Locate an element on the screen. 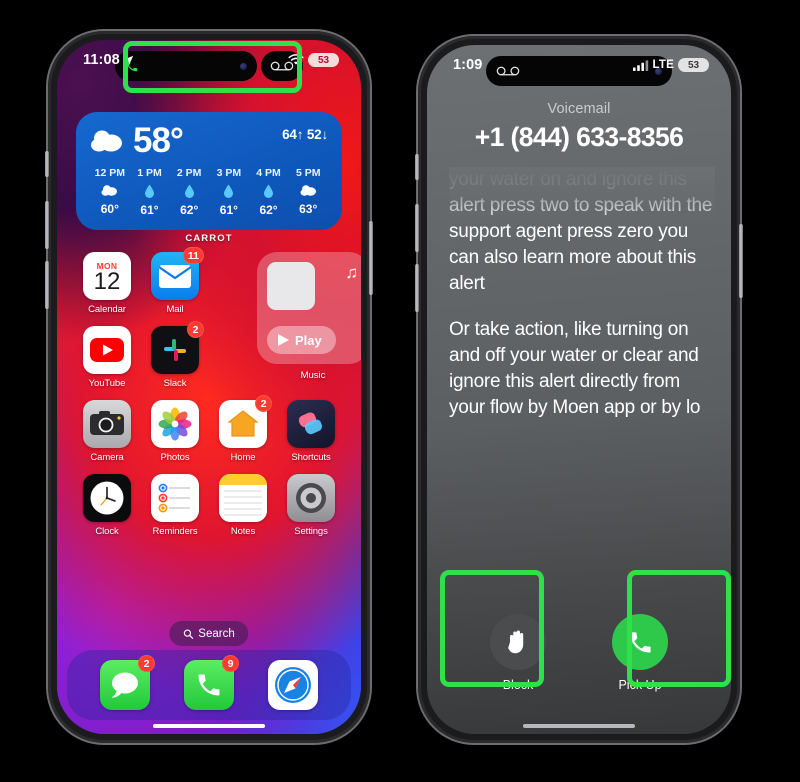  app-icon-slack: 2 Slack is located at coordinates (175, 355).